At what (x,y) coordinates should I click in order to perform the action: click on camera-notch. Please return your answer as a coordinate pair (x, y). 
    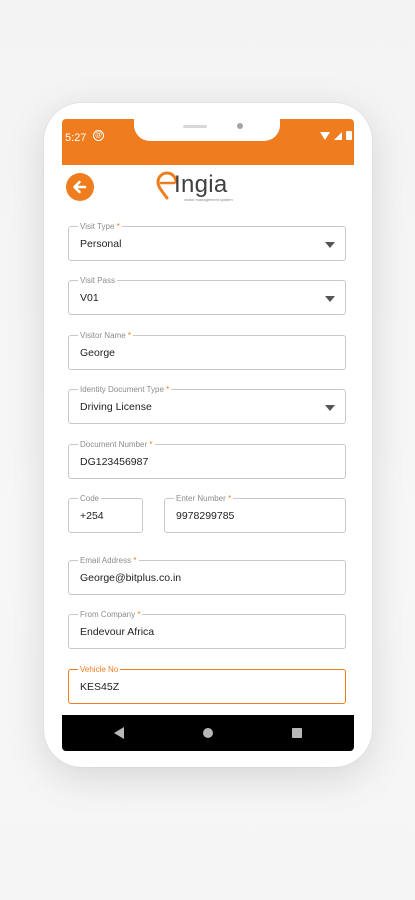
    Looking at the image, I should click on (207, 130).